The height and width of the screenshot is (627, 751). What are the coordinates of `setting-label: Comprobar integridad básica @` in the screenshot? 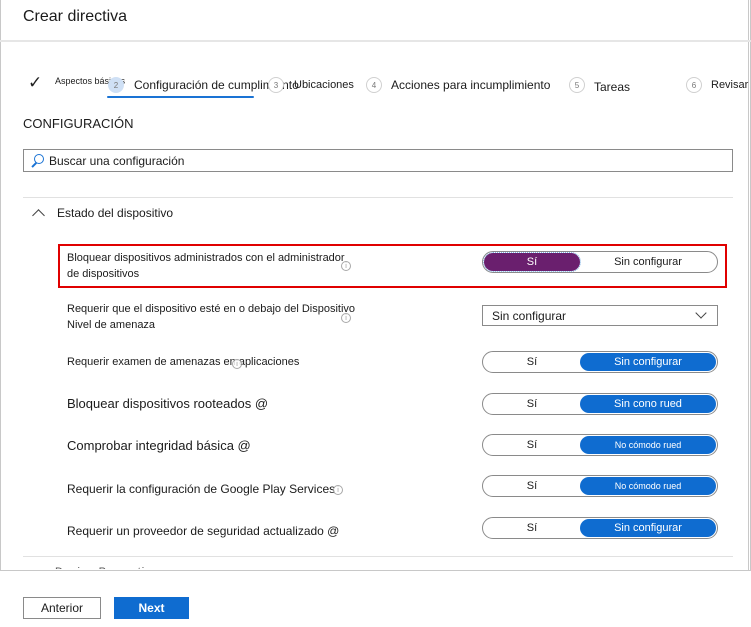 It's located at (159, 445).